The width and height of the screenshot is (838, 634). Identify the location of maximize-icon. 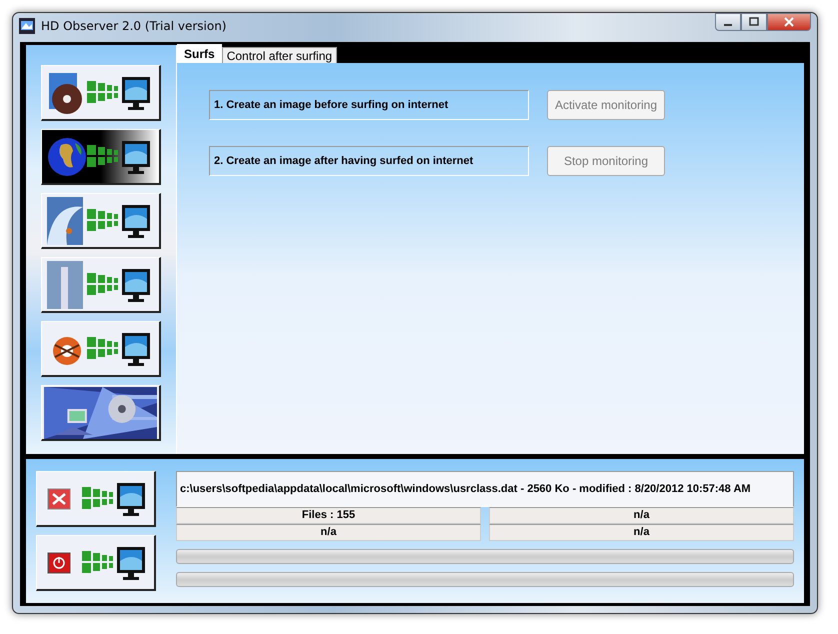
(754, 22).